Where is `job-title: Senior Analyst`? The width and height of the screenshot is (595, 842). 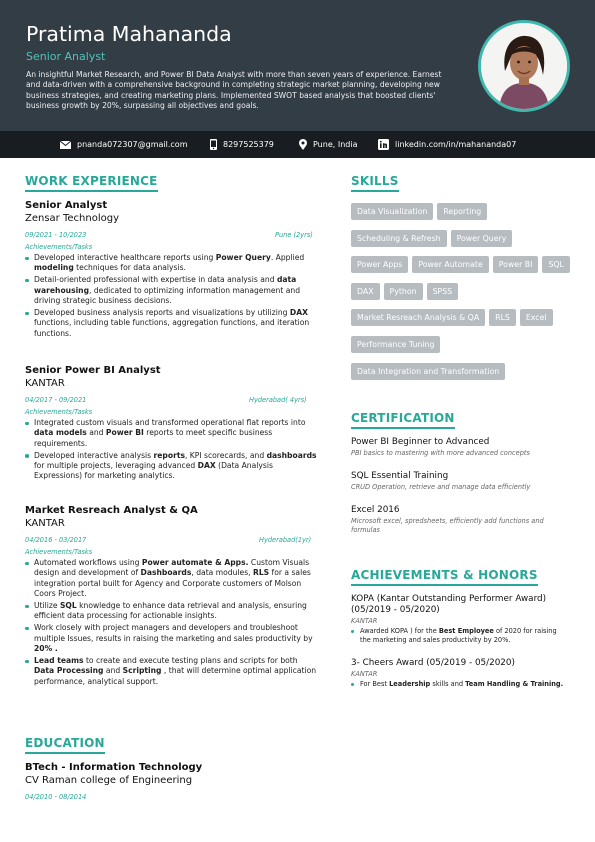 job-title: Senior Analyst is located at coordinates (66, 205).